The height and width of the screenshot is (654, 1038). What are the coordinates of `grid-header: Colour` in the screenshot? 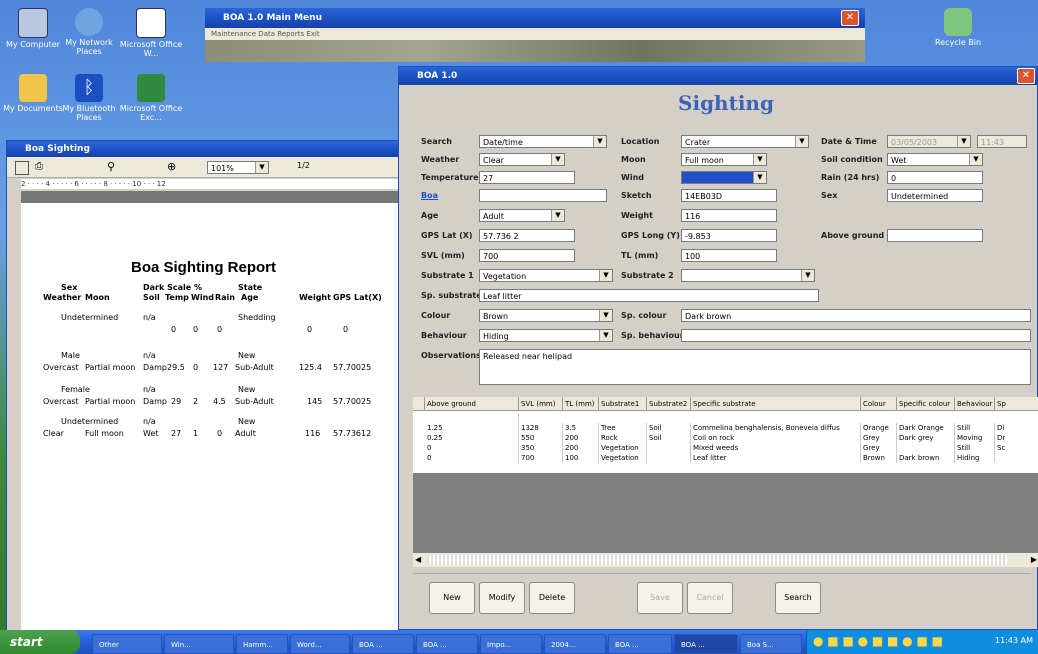 It's located at (879, 404).